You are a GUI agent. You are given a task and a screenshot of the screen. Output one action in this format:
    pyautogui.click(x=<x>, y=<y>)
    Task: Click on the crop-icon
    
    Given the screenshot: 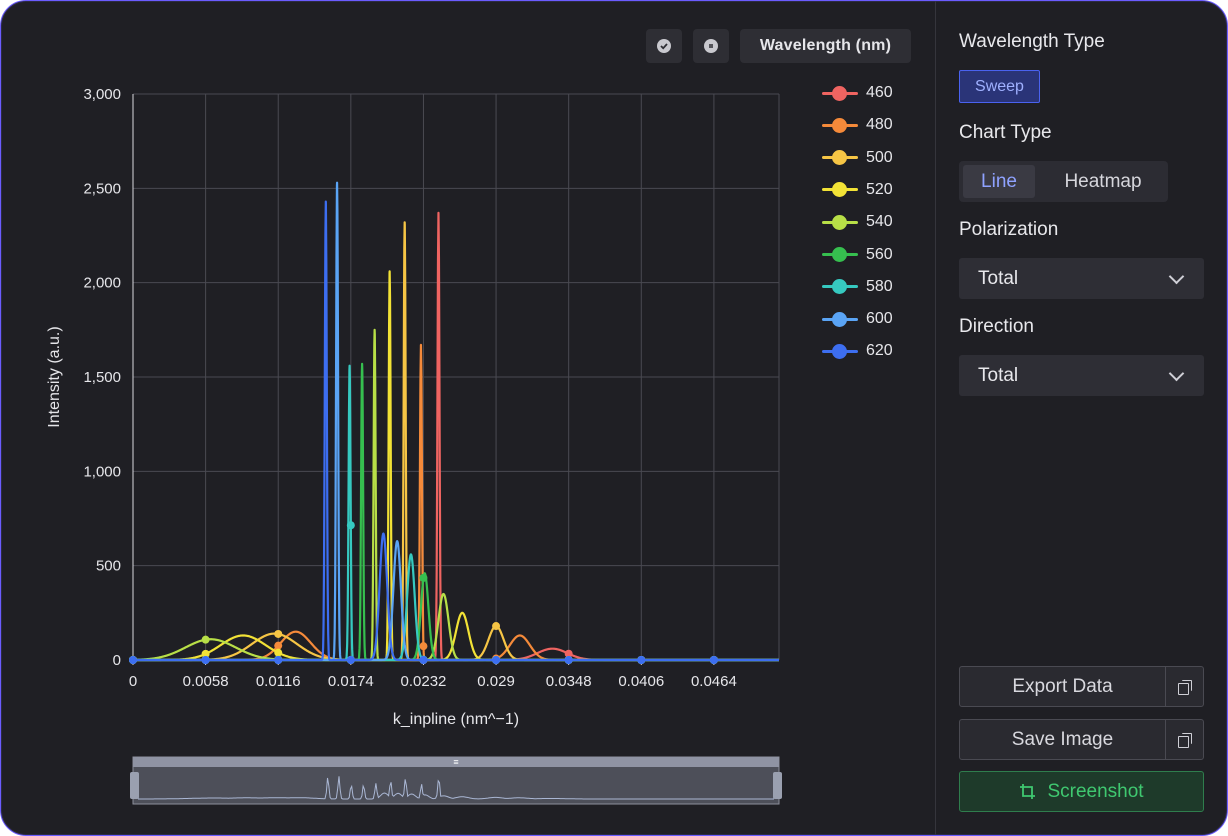 What is the action you would take?
    pyautogui.click(x=1028, y=791)
    